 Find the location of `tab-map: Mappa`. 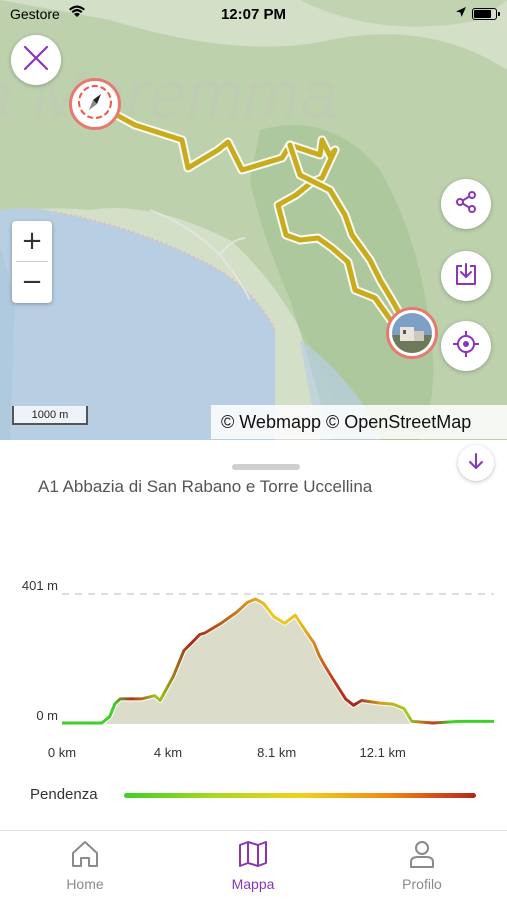

tab-map: Mappa is located at coordinates (253, 865).